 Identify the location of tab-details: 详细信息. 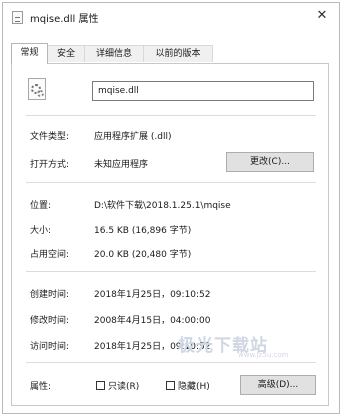
(114, 53).